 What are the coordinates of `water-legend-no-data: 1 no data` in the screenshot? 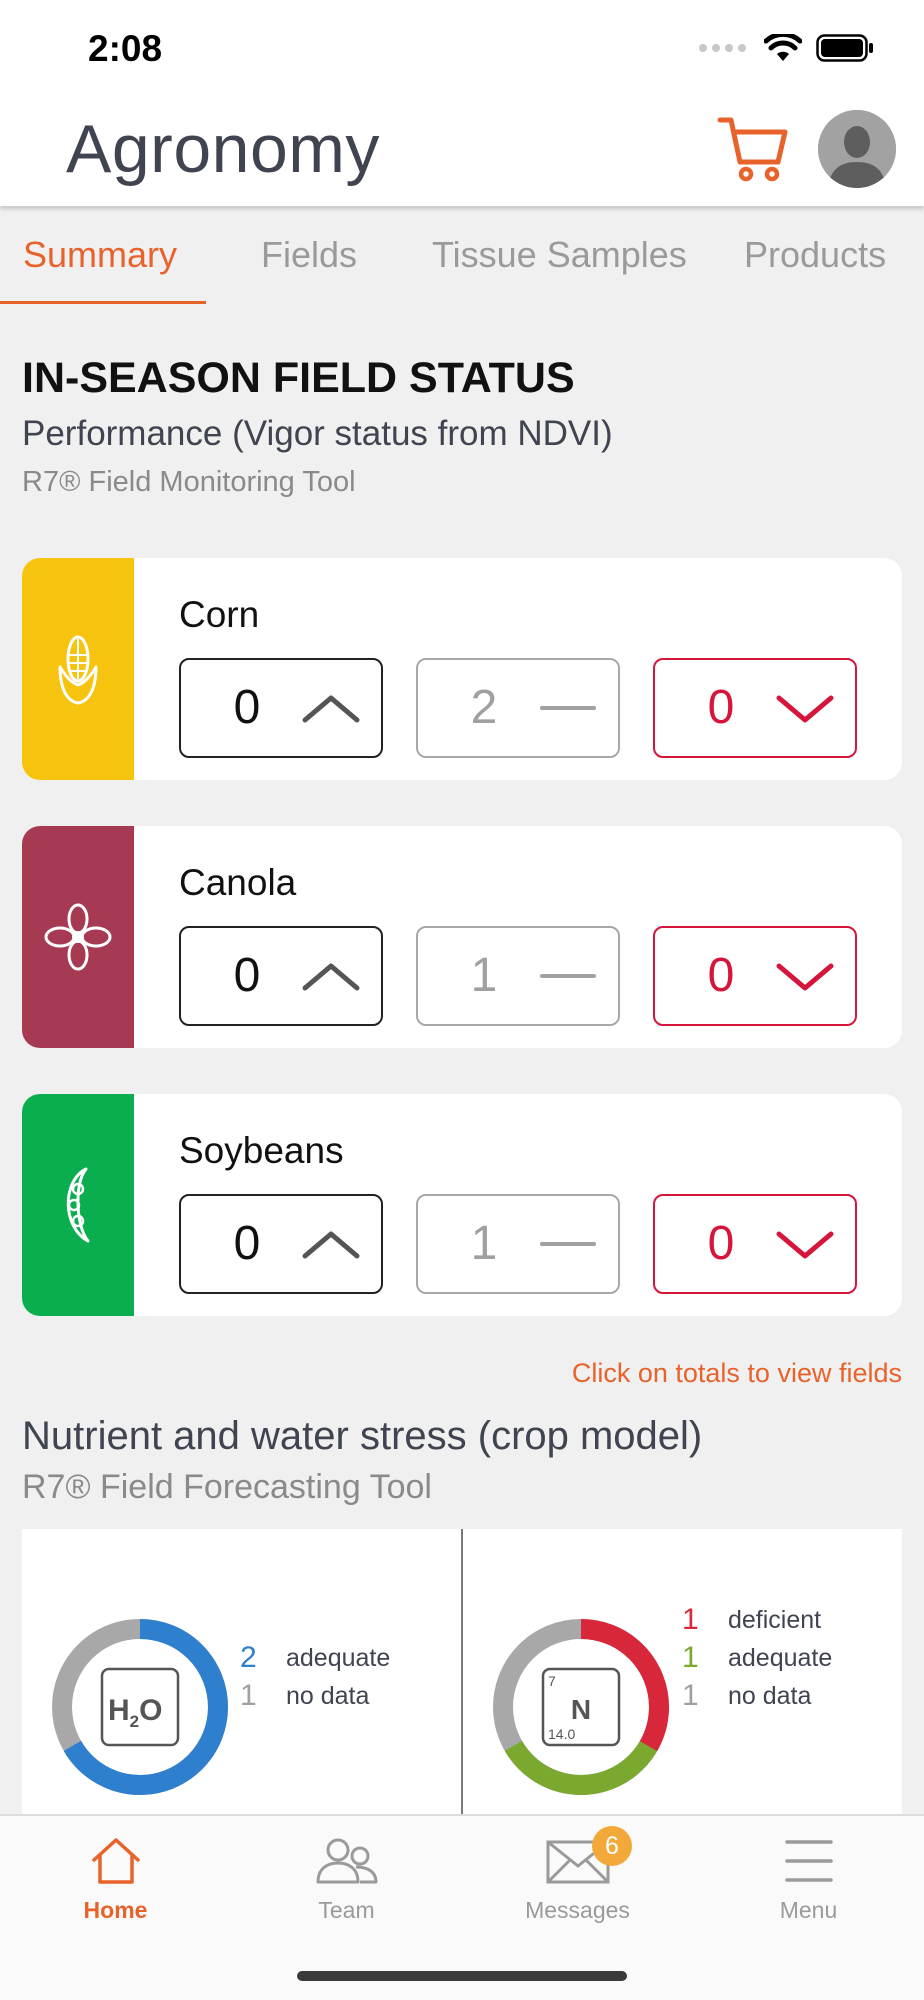 It's located at (304, 1696).